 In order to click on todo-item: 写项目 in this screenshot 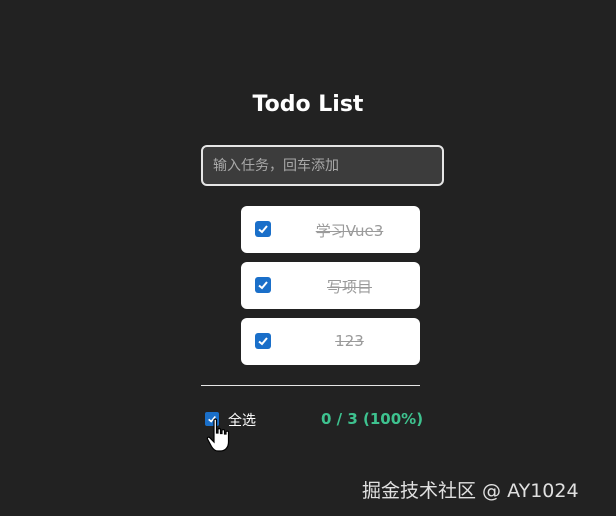, I will do `click(330, 285)`.